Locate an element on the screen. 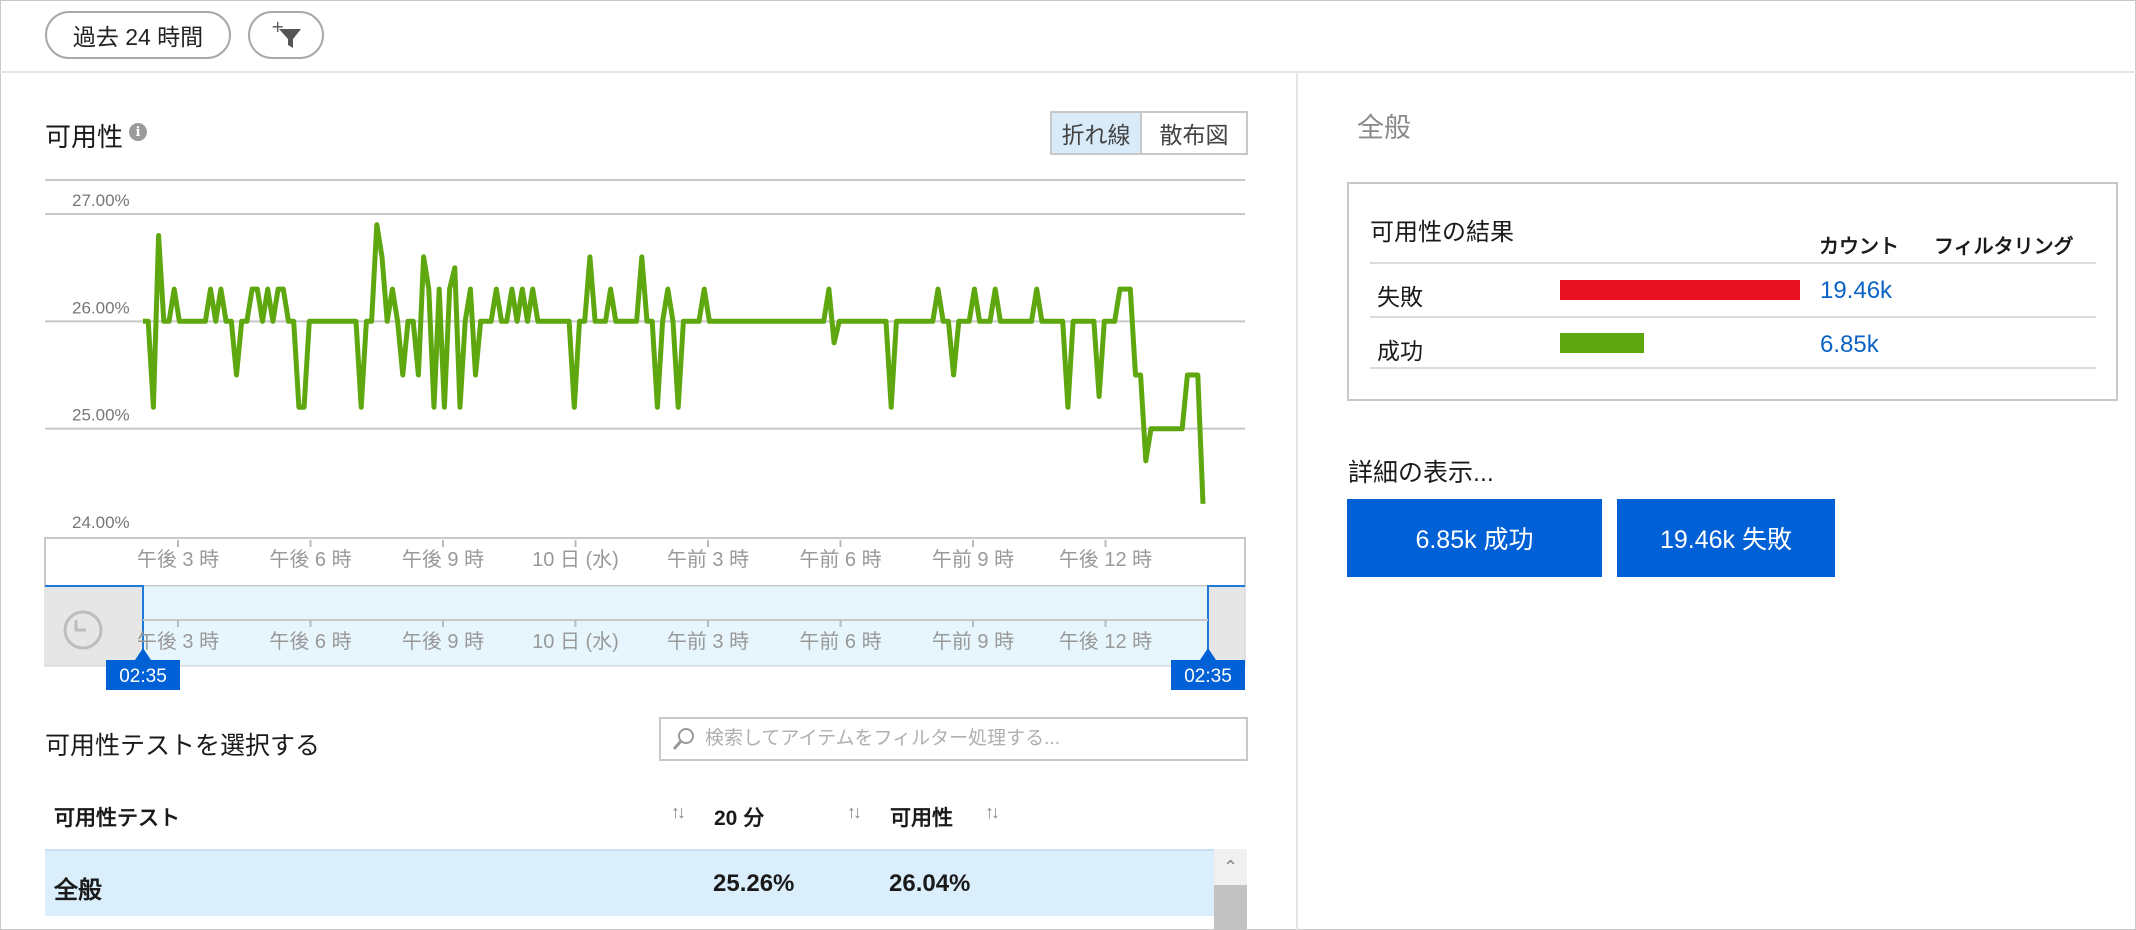 The width and height of the screenshot is (2136, 930). result-label-failed: 失敗 is located at coordinates (1400, 297).